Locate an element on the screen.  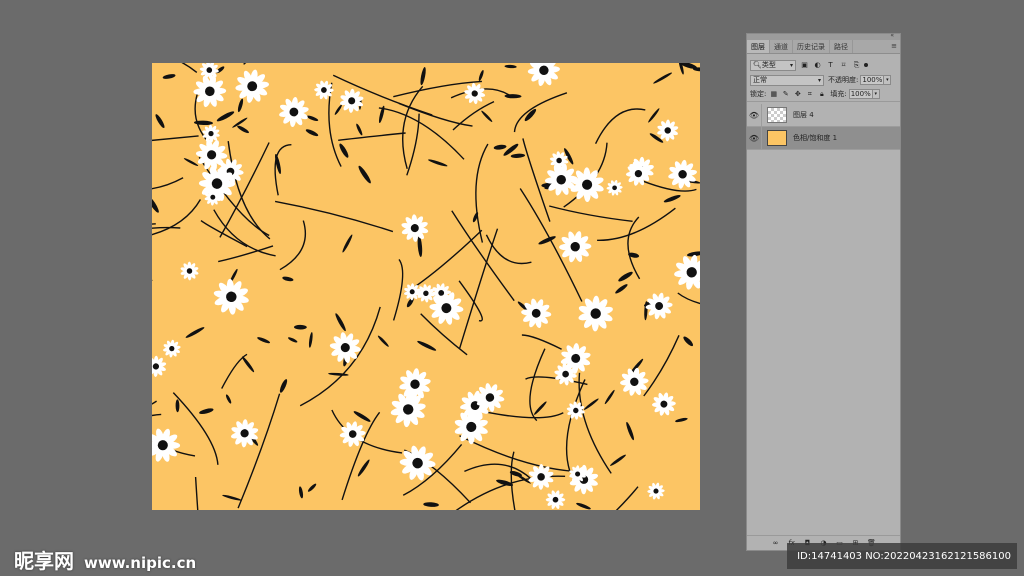
blend-mode-value: 正常 is located at coordinates (760, 80).